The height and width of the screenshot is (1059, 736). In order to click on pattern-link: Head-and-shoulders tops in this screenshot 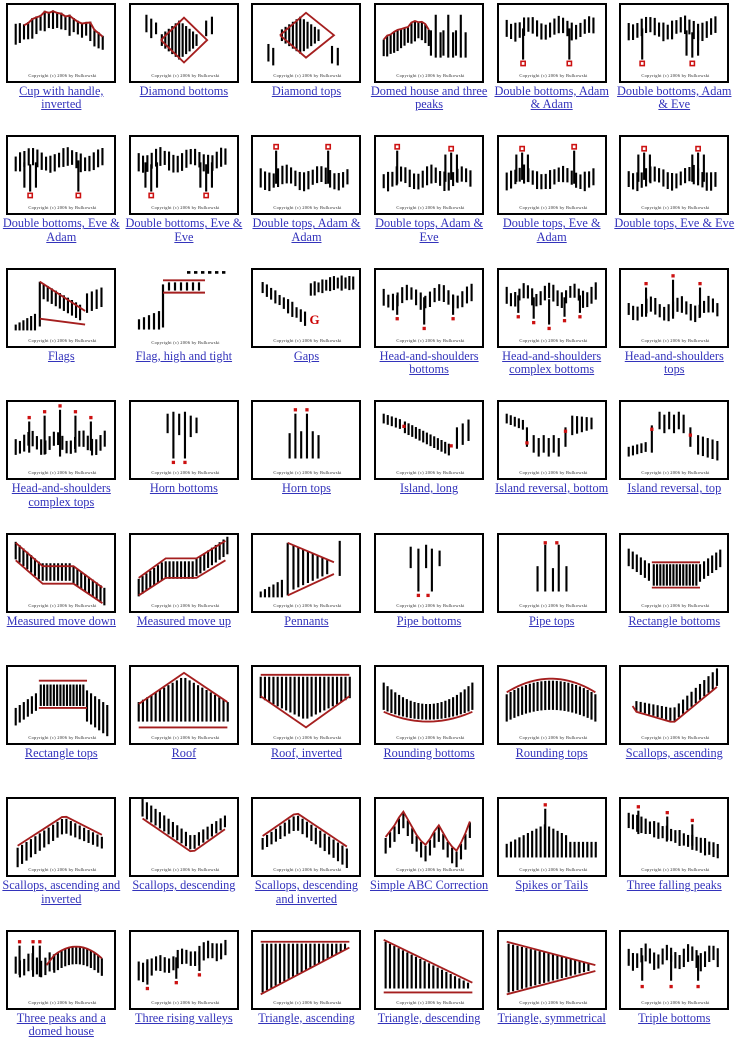, I will do `click(674, 363)`.